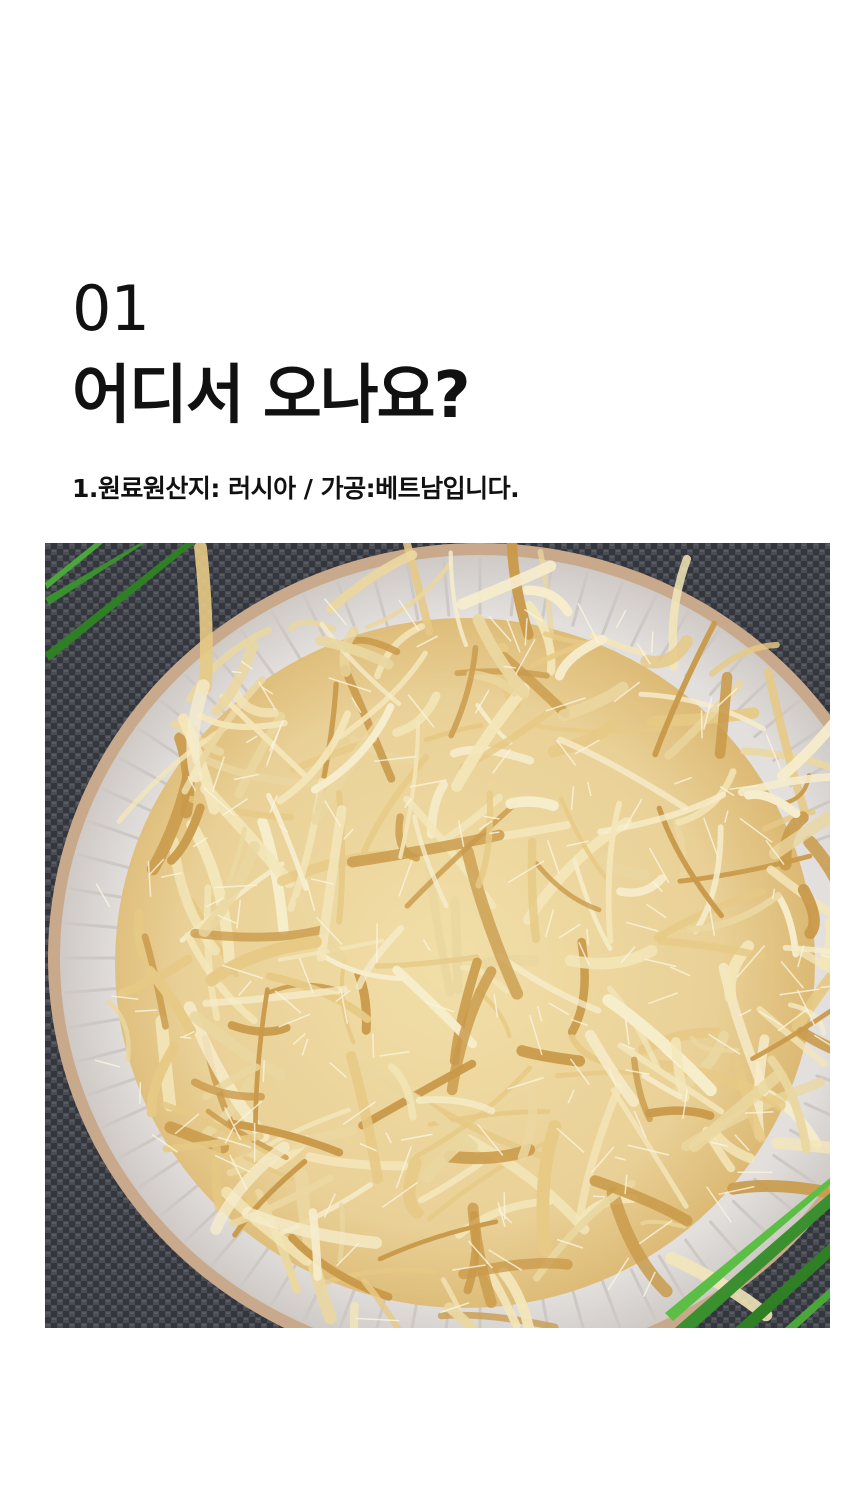 This screenshot has width=860, height=1500. I want to click on section-number: 01, so click(111, 308).